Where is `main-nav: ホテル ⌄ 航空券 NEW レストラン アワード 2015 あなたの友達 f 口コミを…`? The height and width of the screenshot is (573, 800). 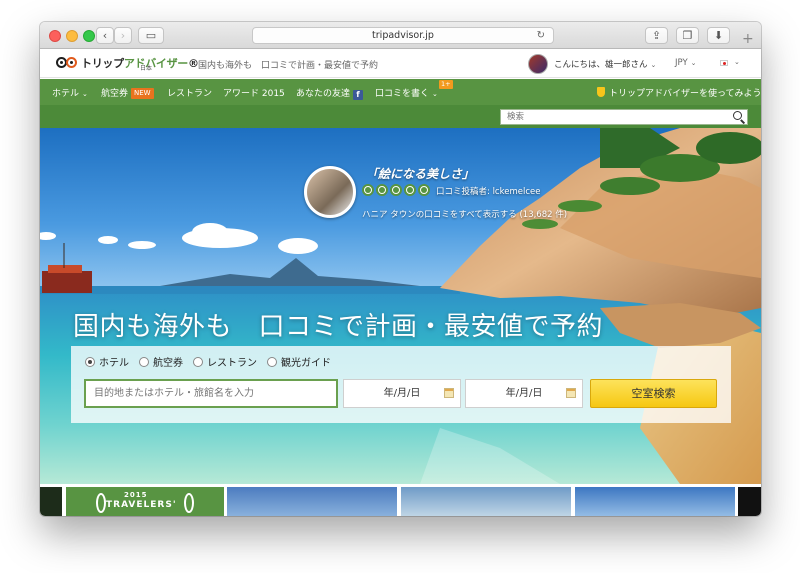
main-nav: ホテル ⌄ 航空券 NEW レストラン アワード 2015 あなたの友達 f 口コミを… is located at coordinates (400, 92).